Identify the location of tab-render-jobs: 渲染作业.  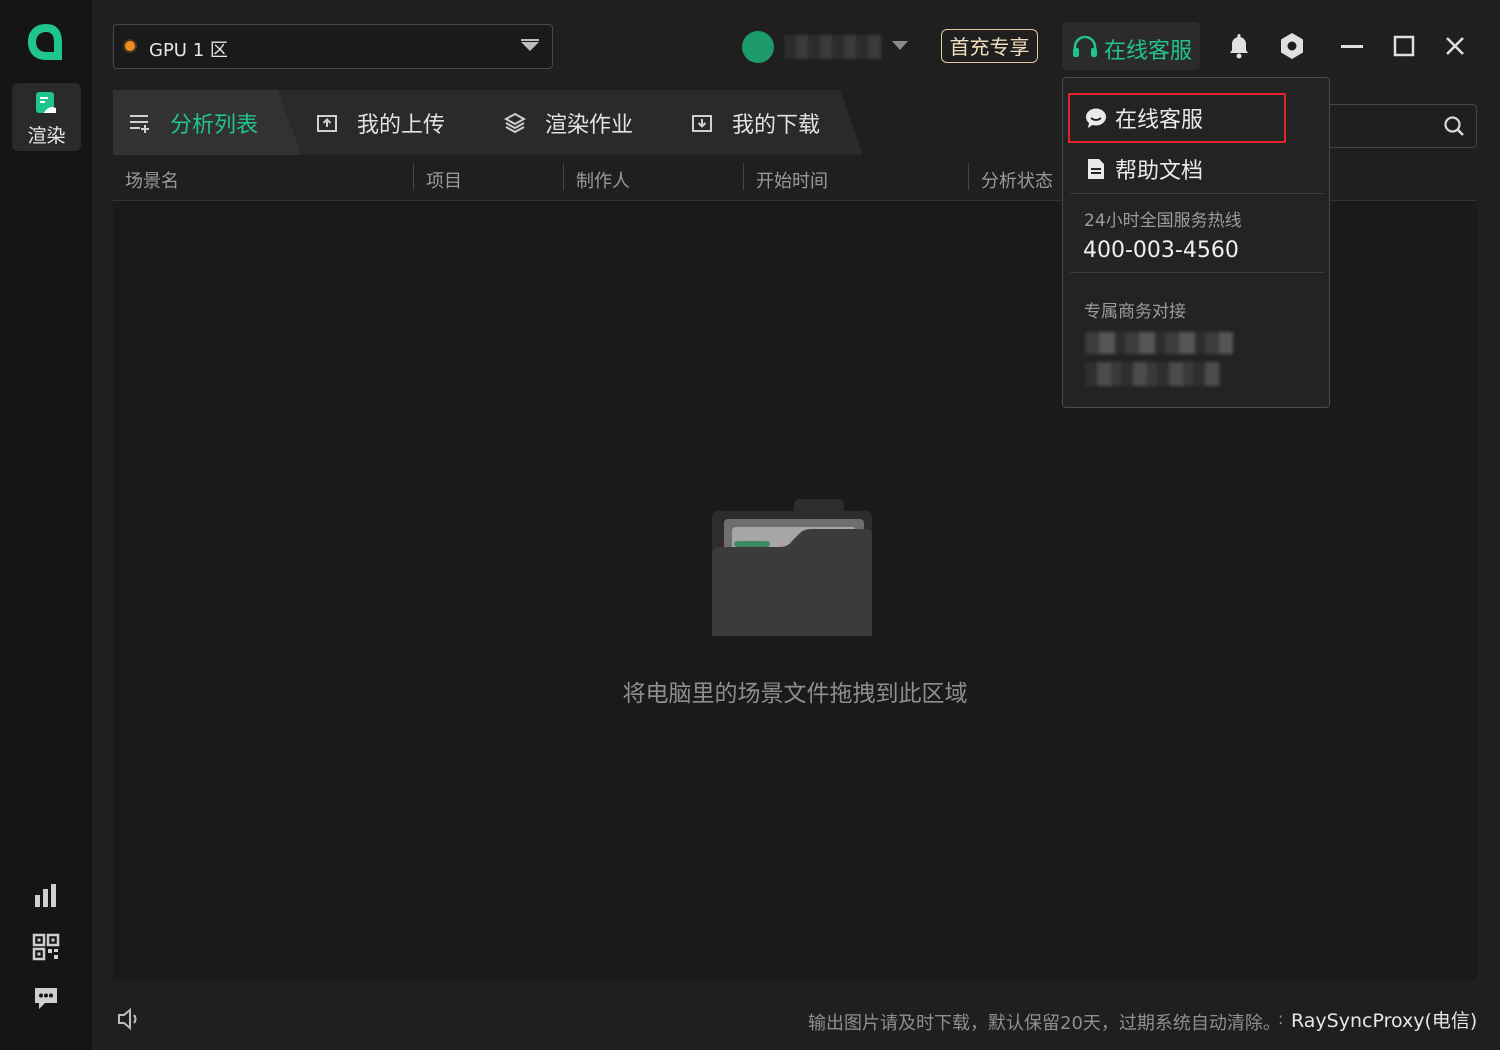
(568, 122).